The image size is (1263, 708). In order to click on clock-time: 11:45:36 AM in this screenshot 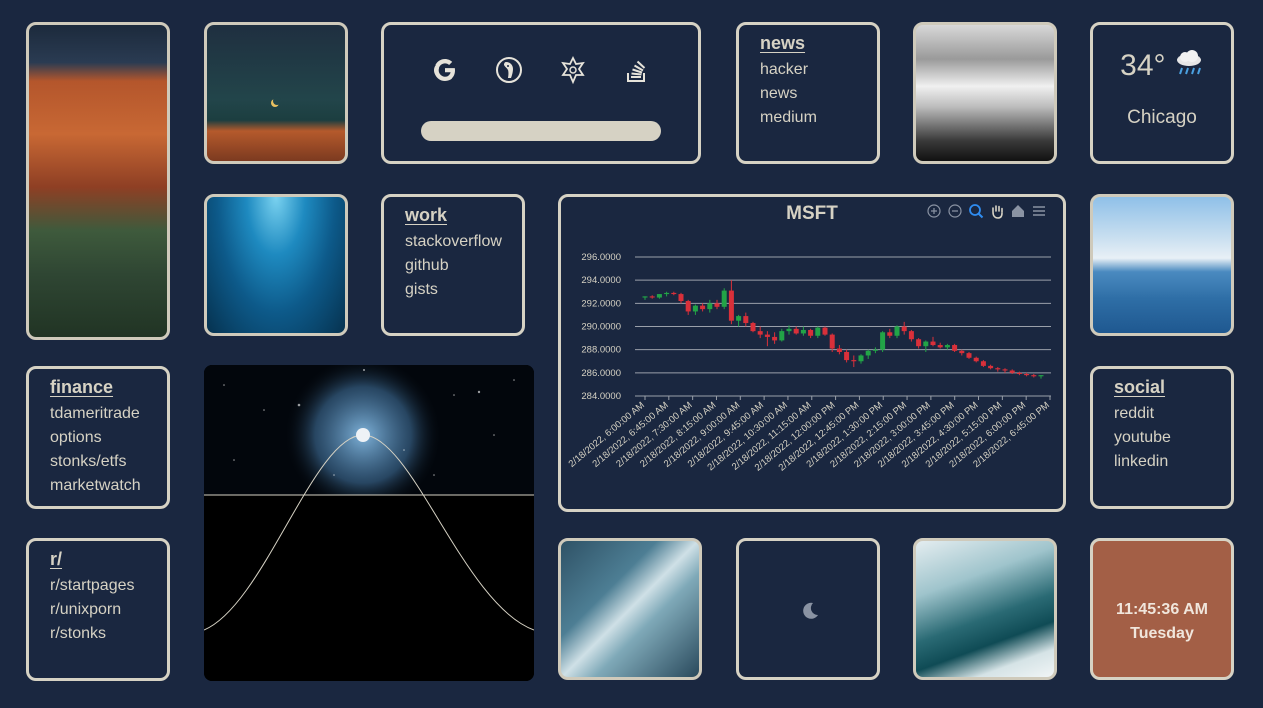, I will do `click(1162, 609)`.